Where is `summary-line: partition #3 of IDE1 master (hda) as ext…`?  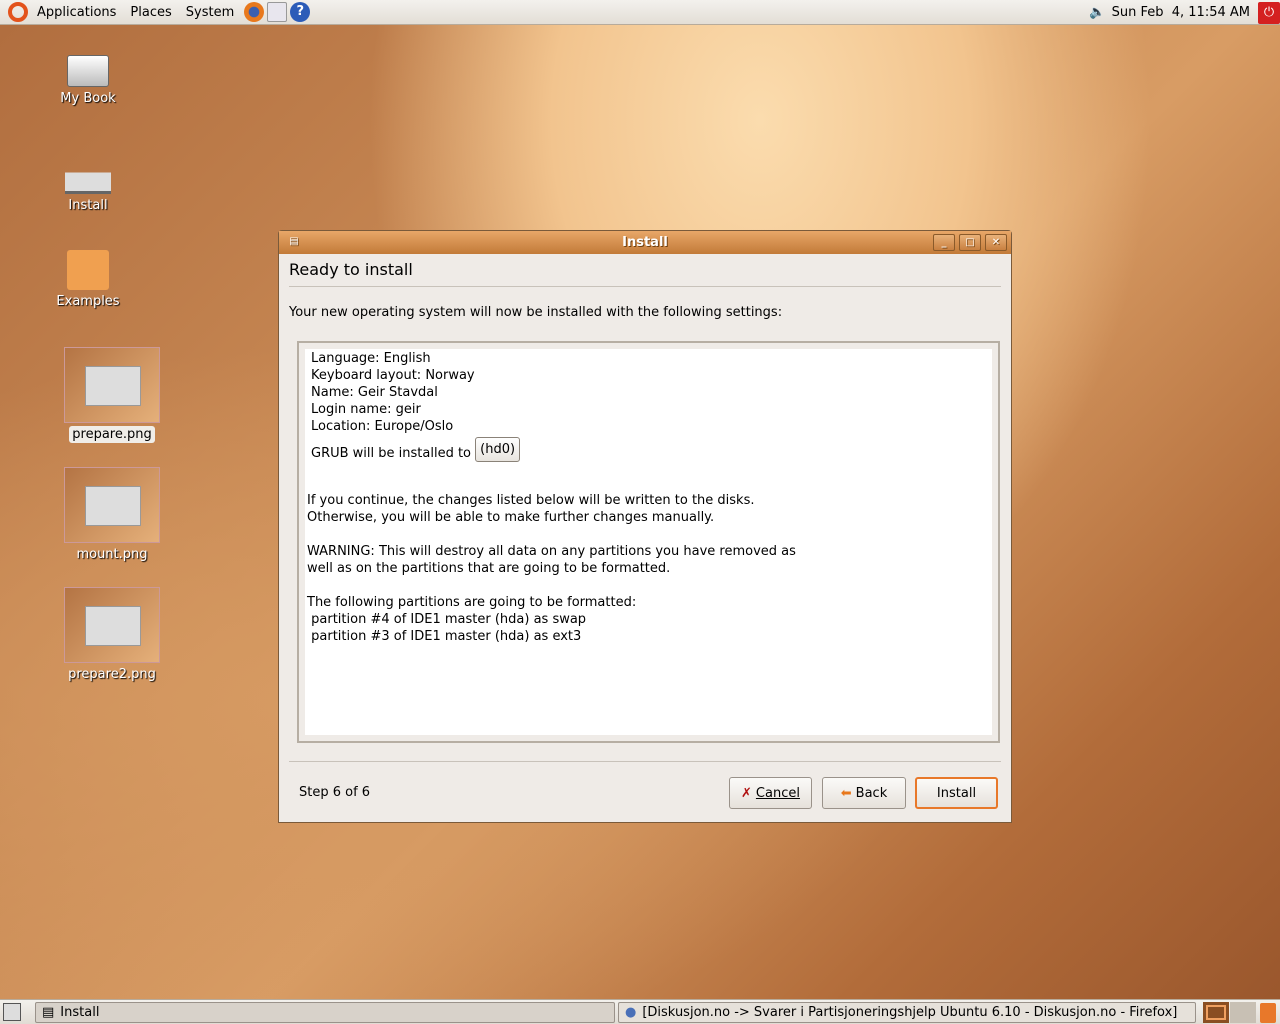
summary-line: partition #3 of IDE1 master (hda) as ext… is located at coordinates (444, 636).